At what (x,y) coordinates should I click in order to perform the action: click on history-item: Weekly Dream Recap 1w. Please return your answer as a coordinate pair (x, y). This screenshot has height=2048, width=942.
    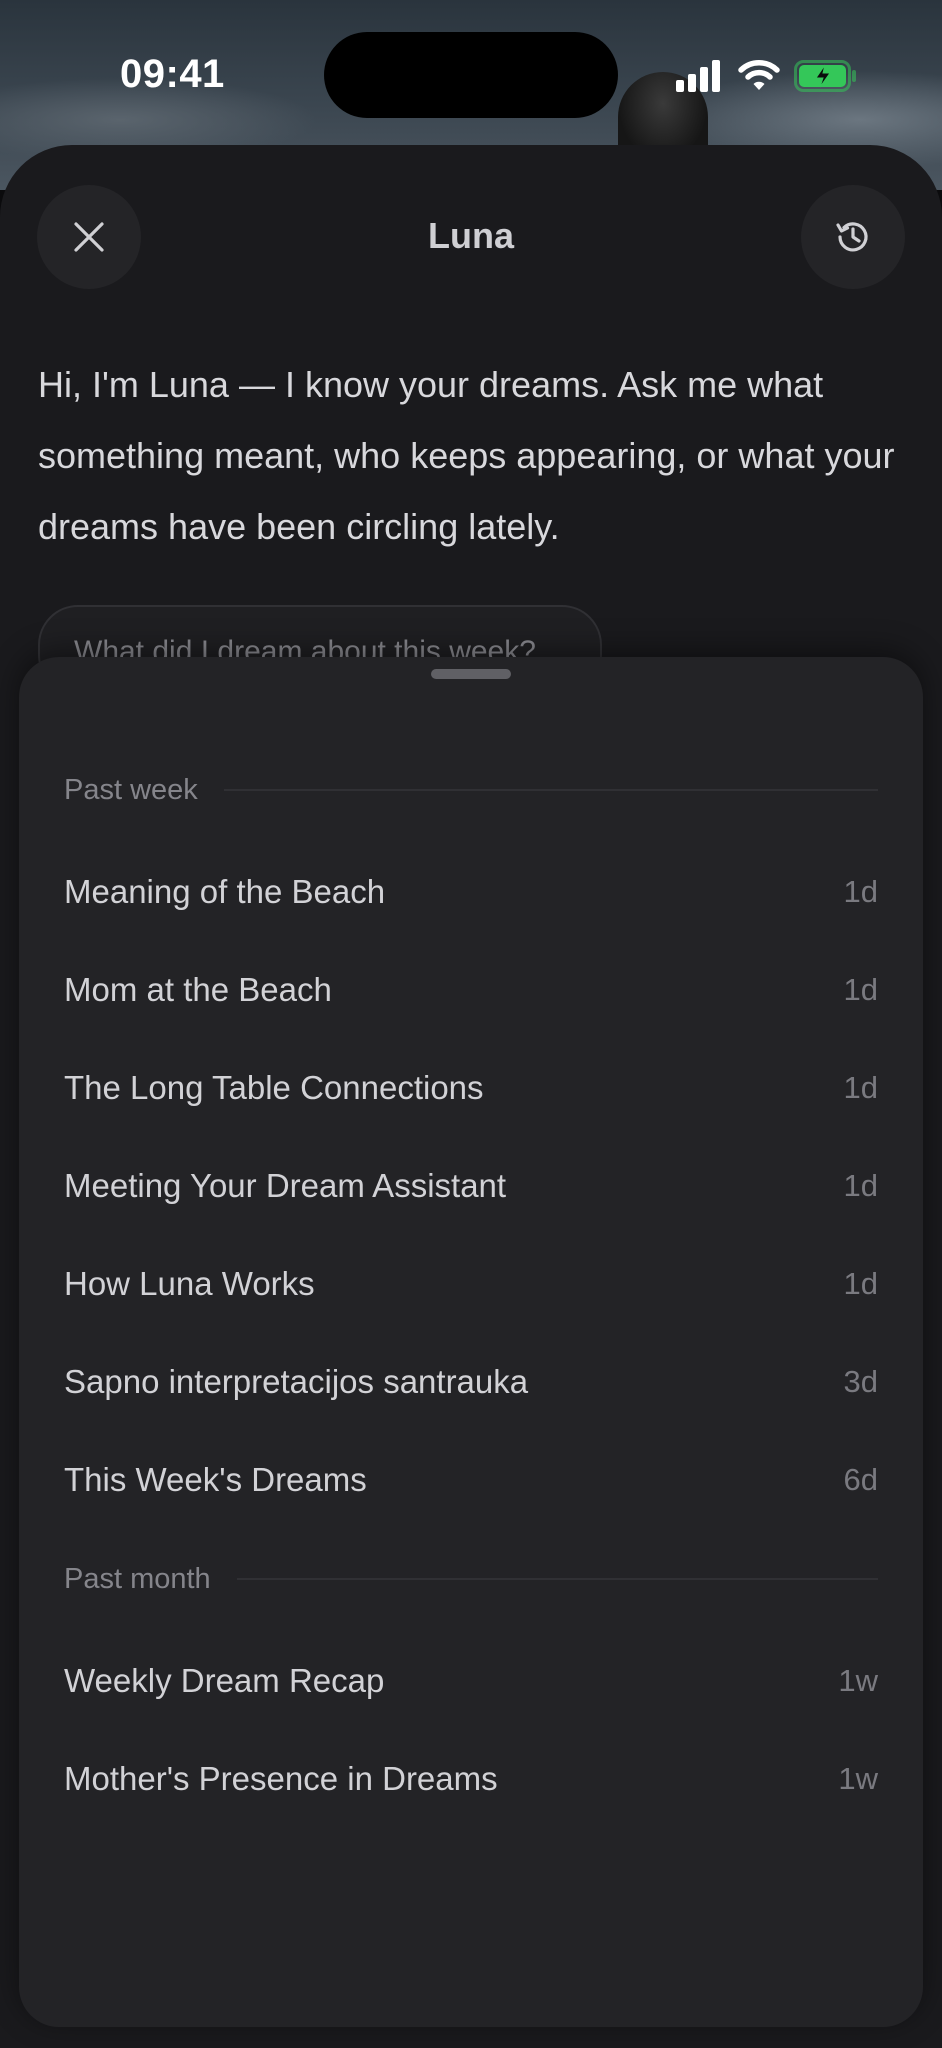
    Looking at the image, I should click on (471, 1681).